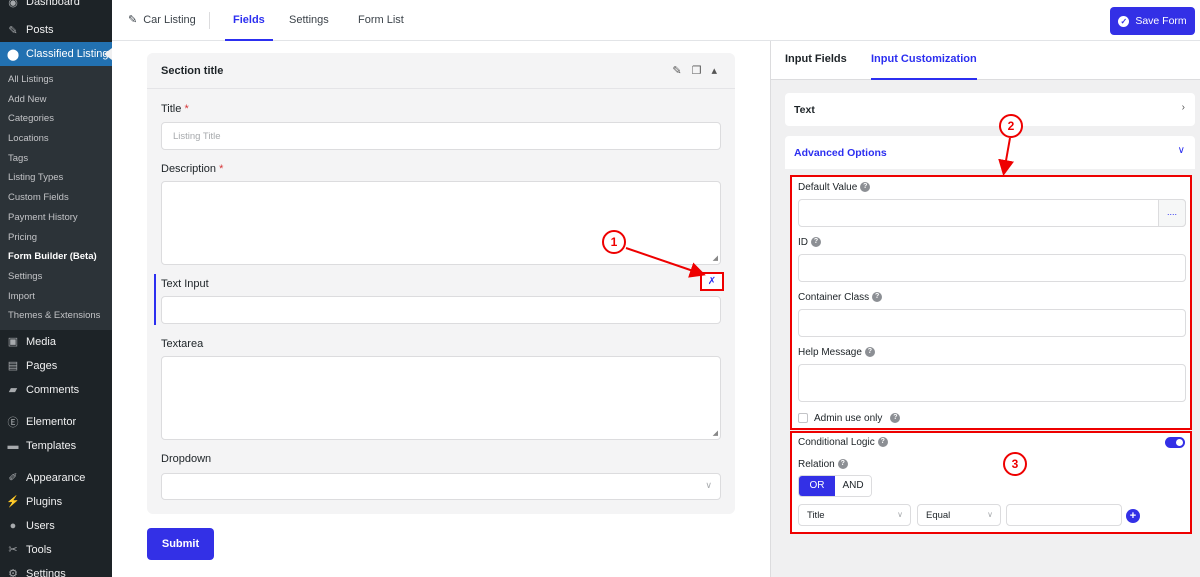 This screenshot has width=1200, height=577. What do you see at coordinates (309, 20) in the screenshot?
I see `tab-settings: Settings` at bounding box center [309, 20].